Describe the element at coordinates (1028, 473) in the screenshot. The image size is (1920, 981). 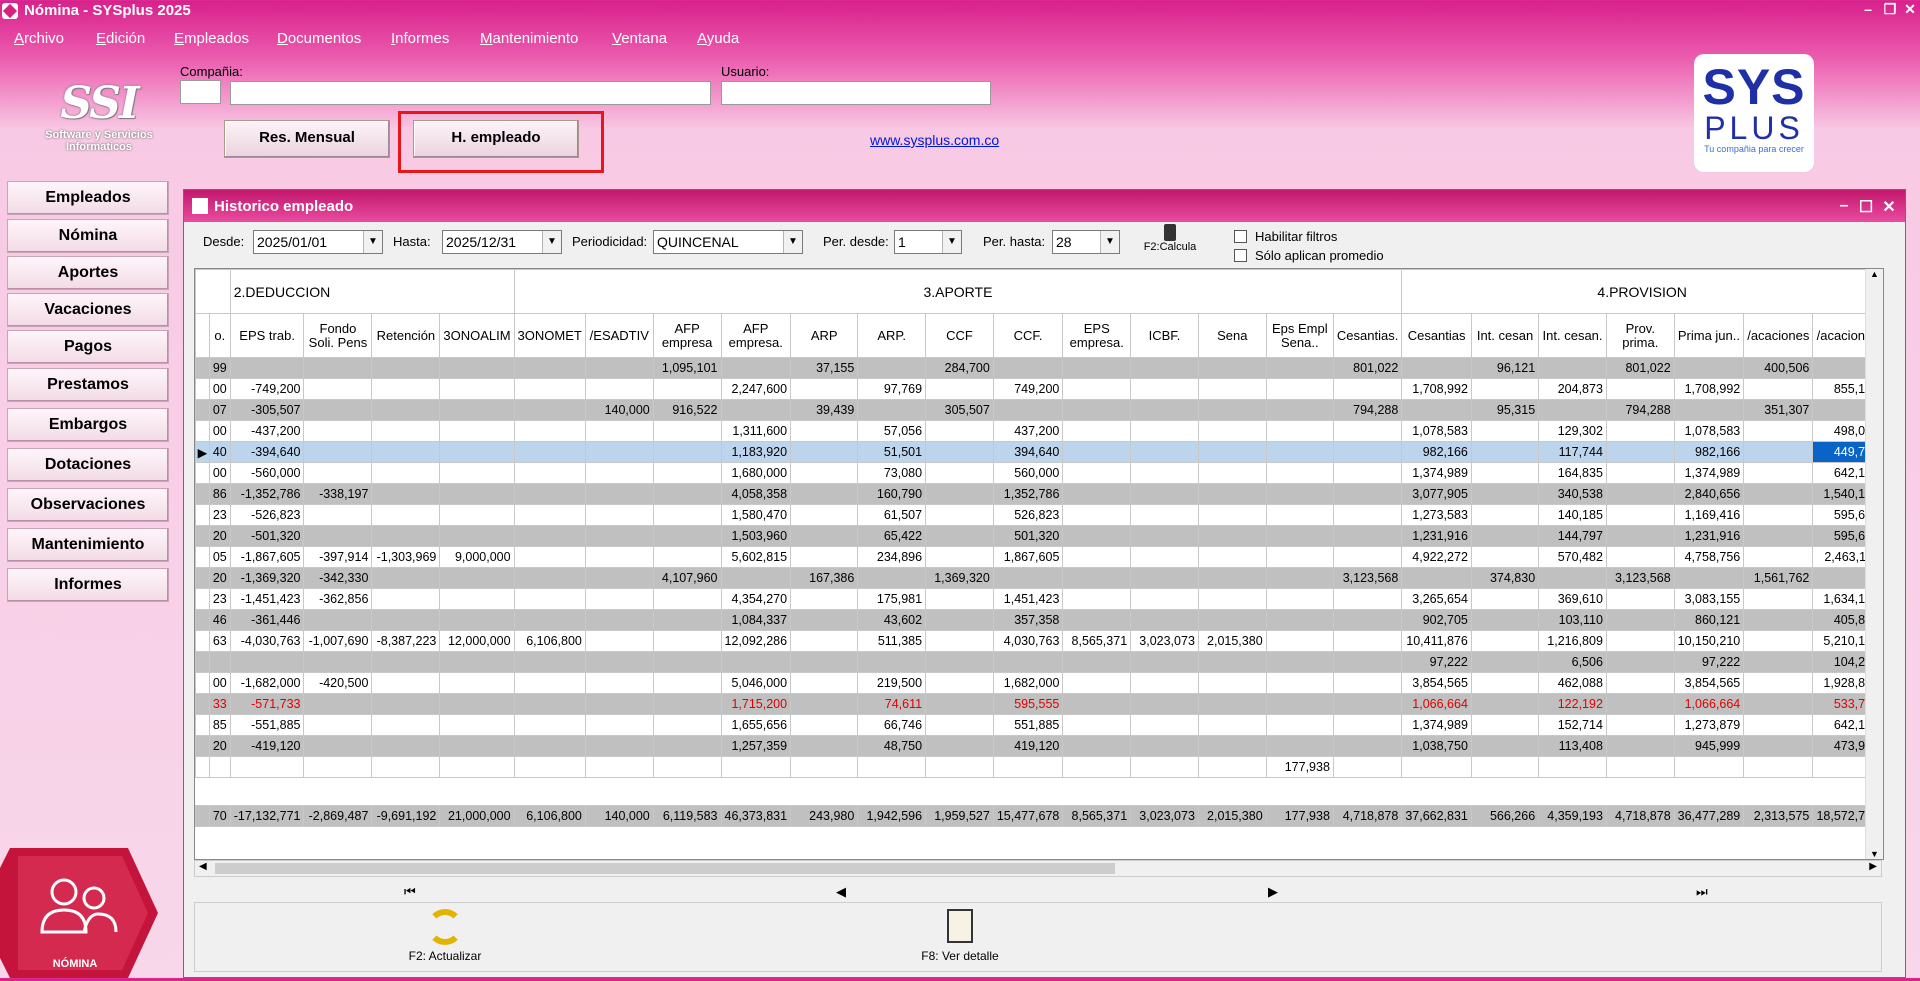
I see `table-cell: 560,000` at that location.